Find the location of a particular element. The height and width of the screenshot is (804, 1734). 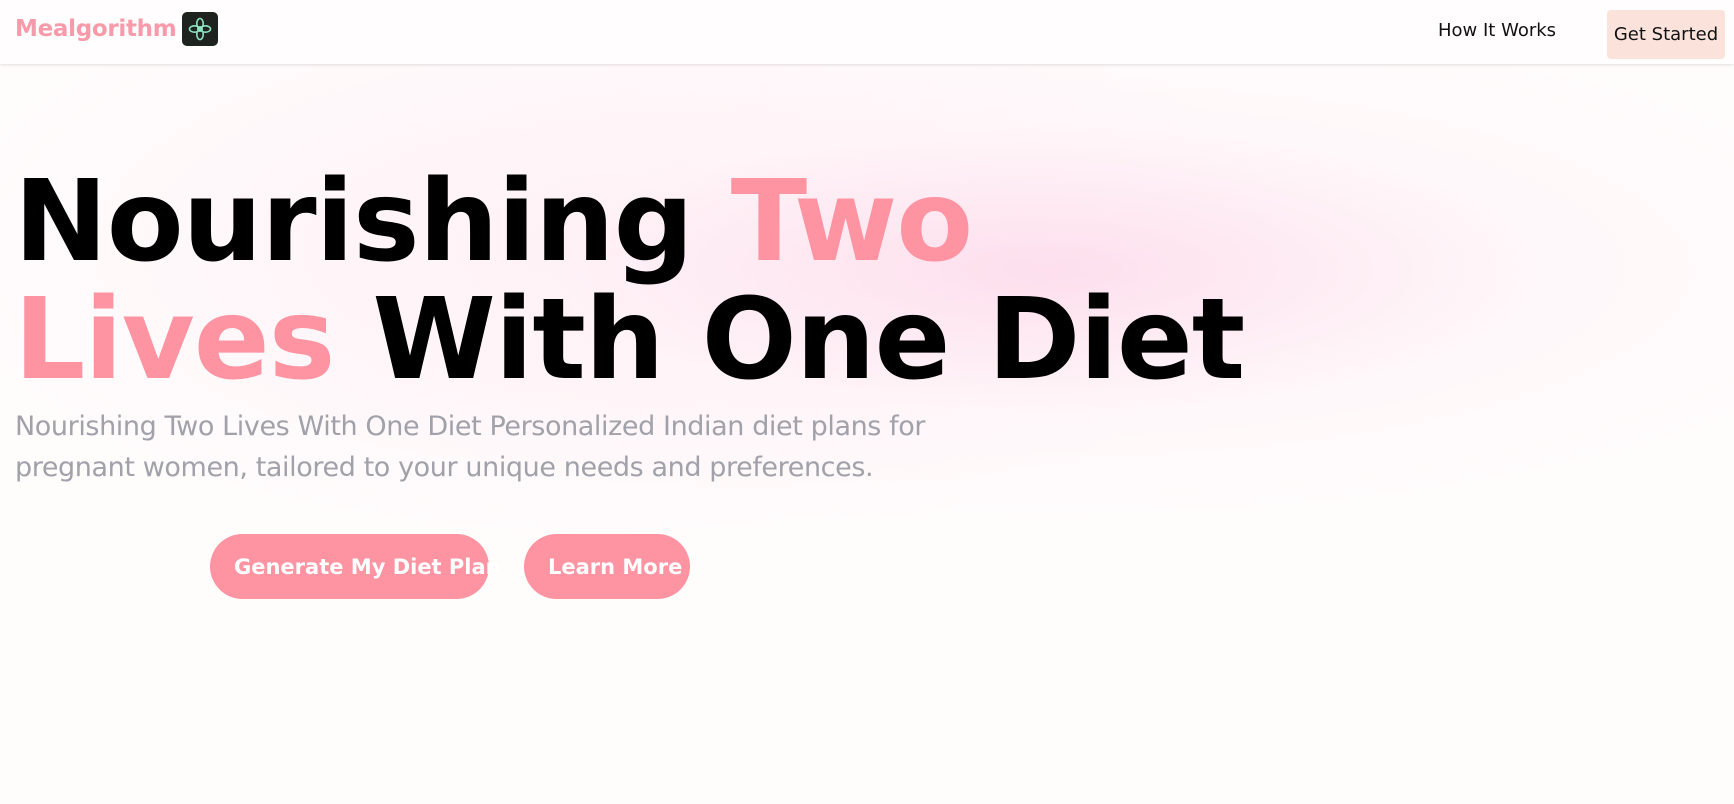

flower-icon is located at coordinates (200, 29).